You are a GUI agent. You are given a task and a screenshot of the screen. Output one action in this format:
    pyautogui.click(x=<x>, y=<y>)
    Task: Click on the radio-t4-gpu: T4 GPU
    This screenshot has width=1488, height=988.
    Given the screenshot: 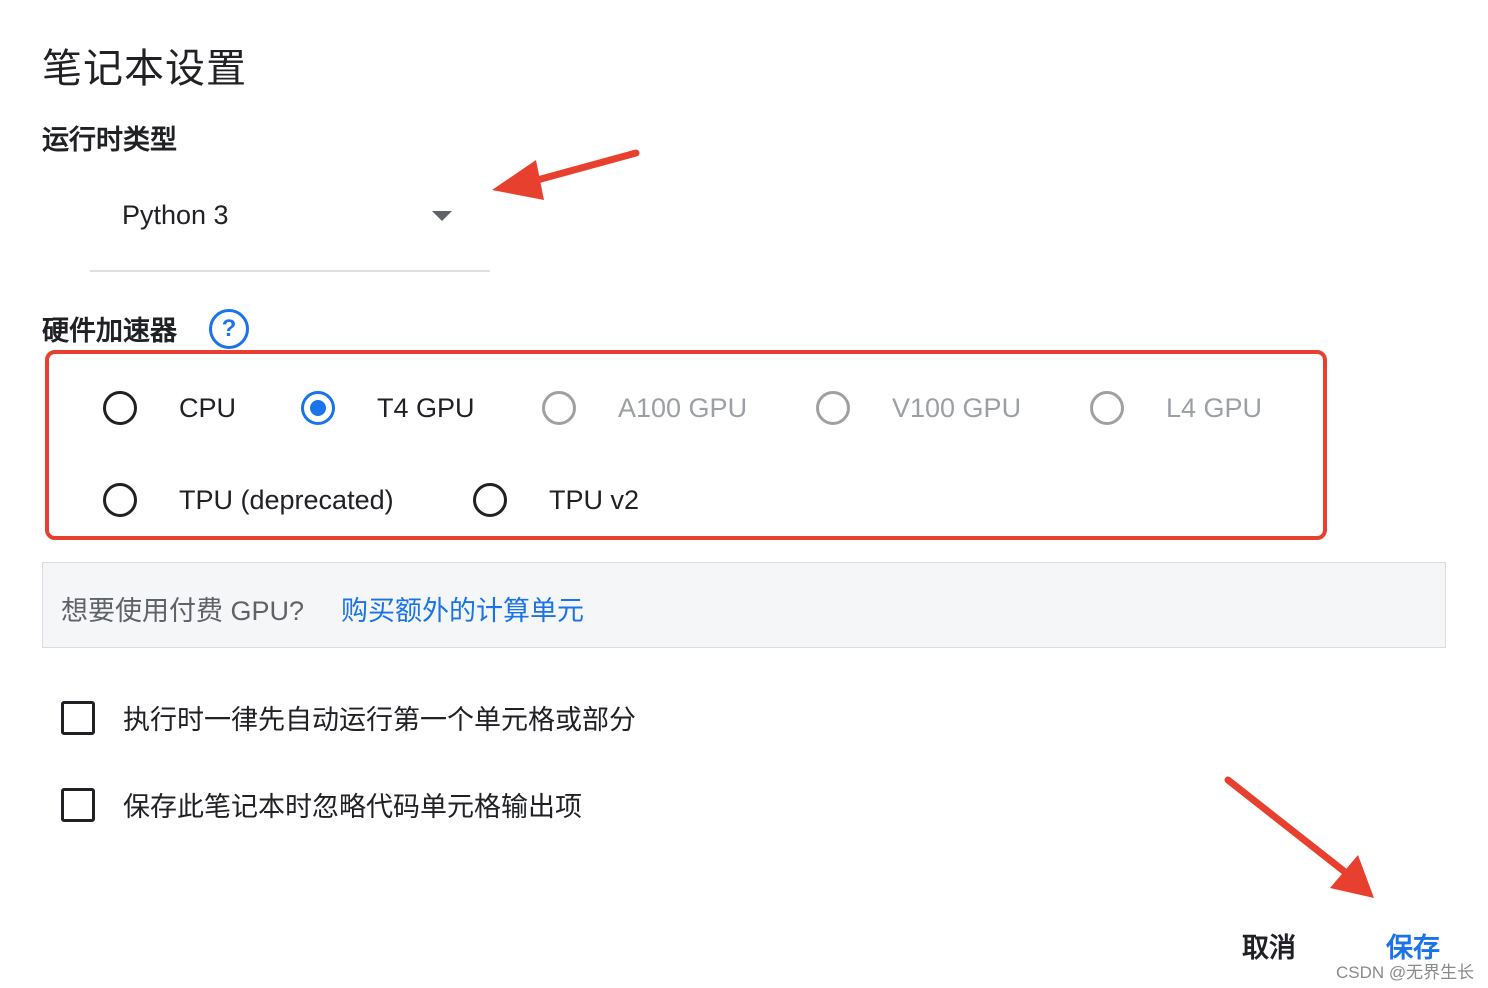 What is the action you would take?
    pyautogui.click(x=388, y=408)
    